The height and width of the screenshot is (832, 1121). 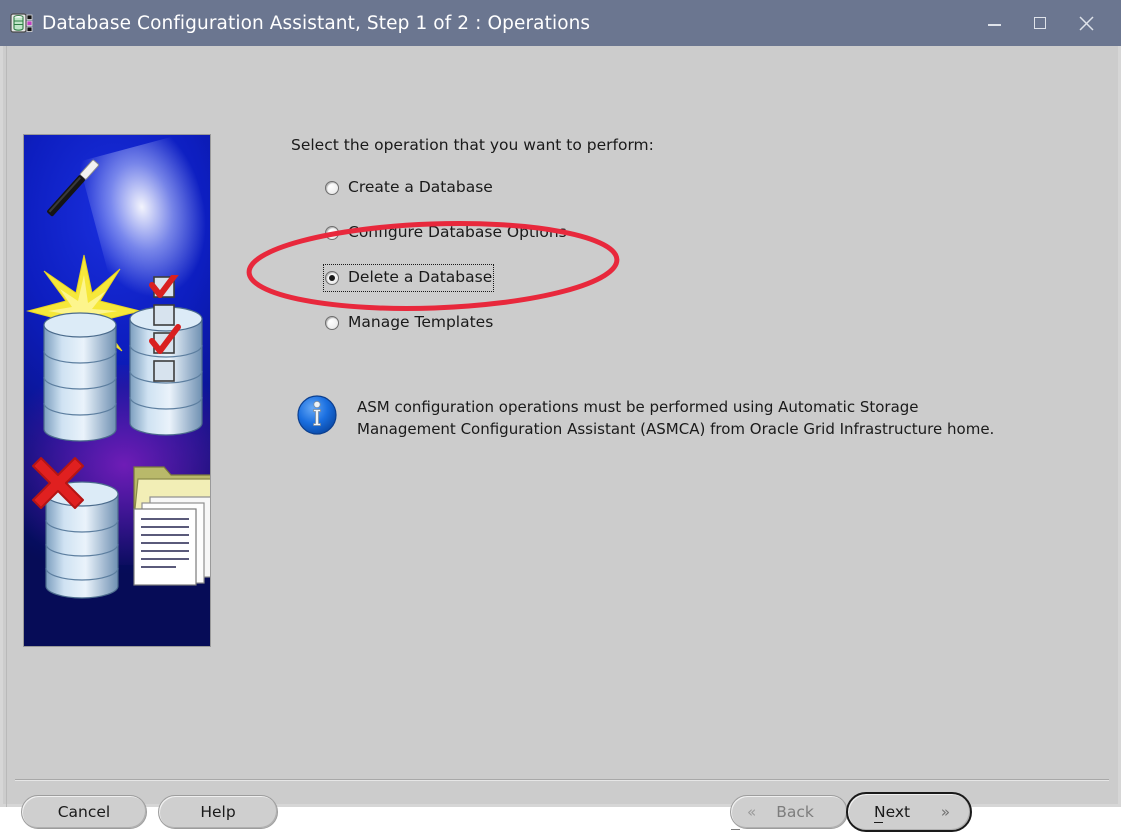 I want to click on next-button-label: Next, so click(x=892, y=813).